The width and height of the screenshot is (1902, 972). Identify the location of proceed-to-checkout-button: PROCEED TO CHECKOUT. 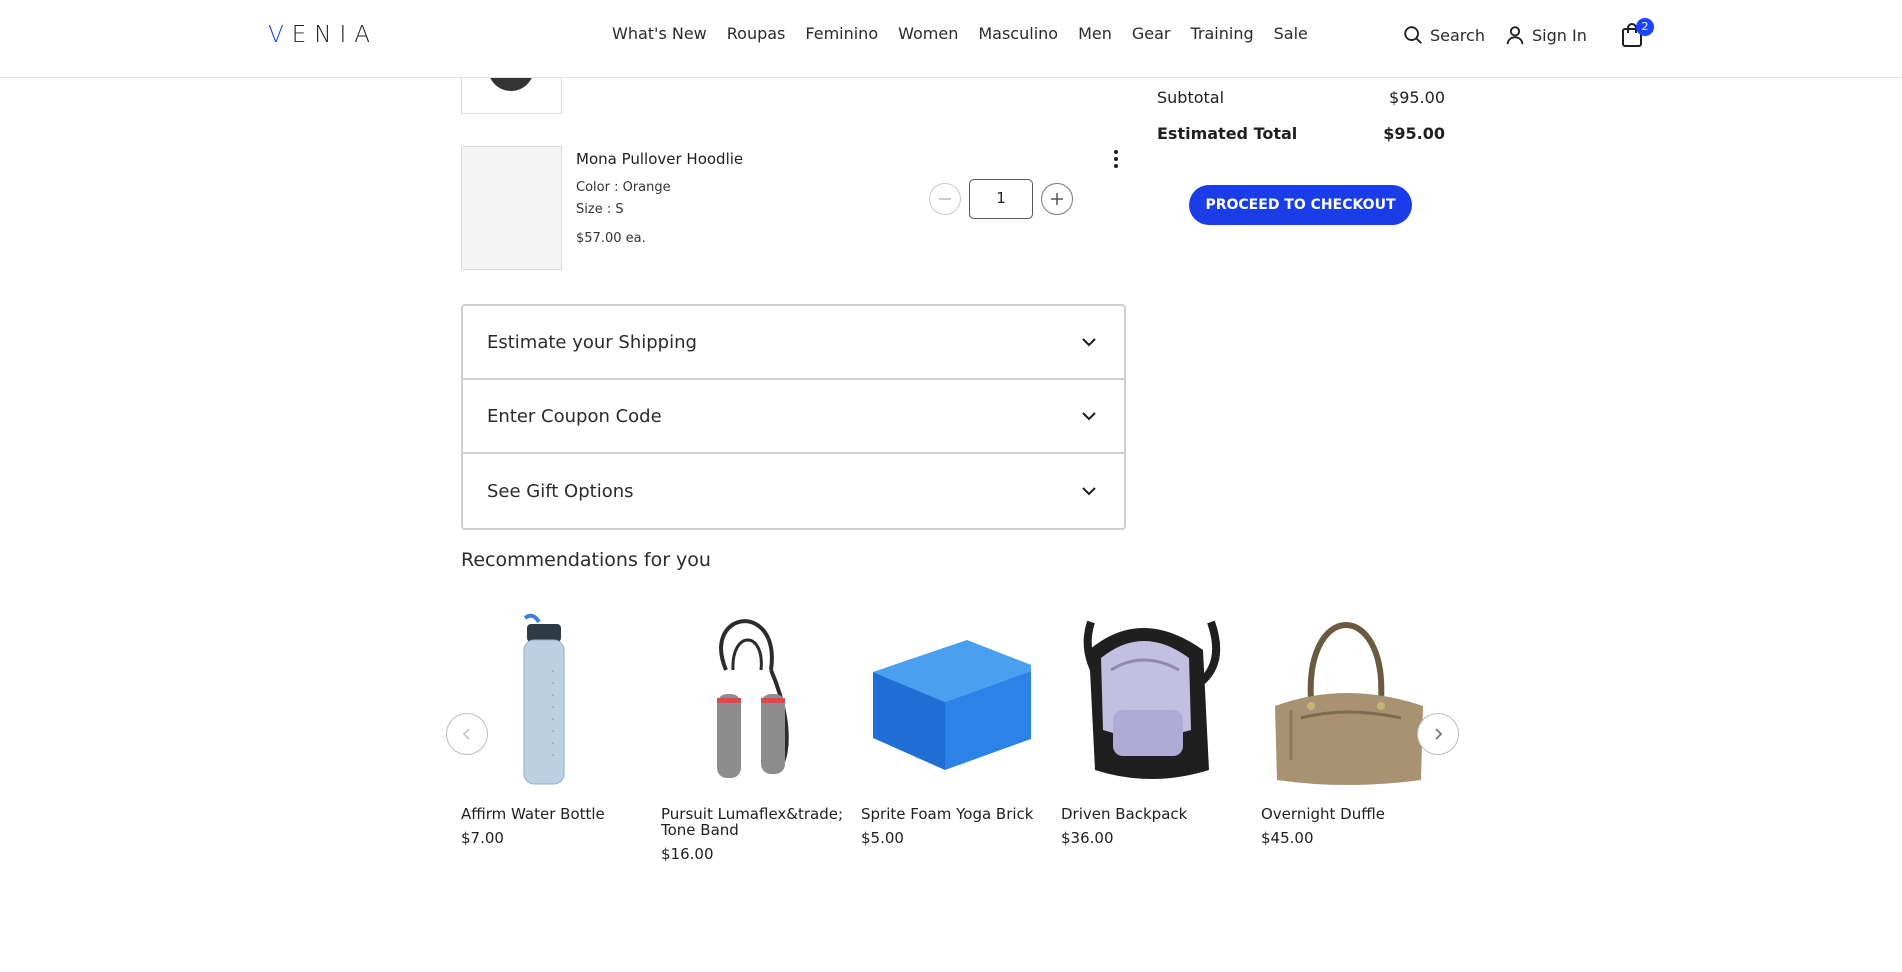
(1300, 205).